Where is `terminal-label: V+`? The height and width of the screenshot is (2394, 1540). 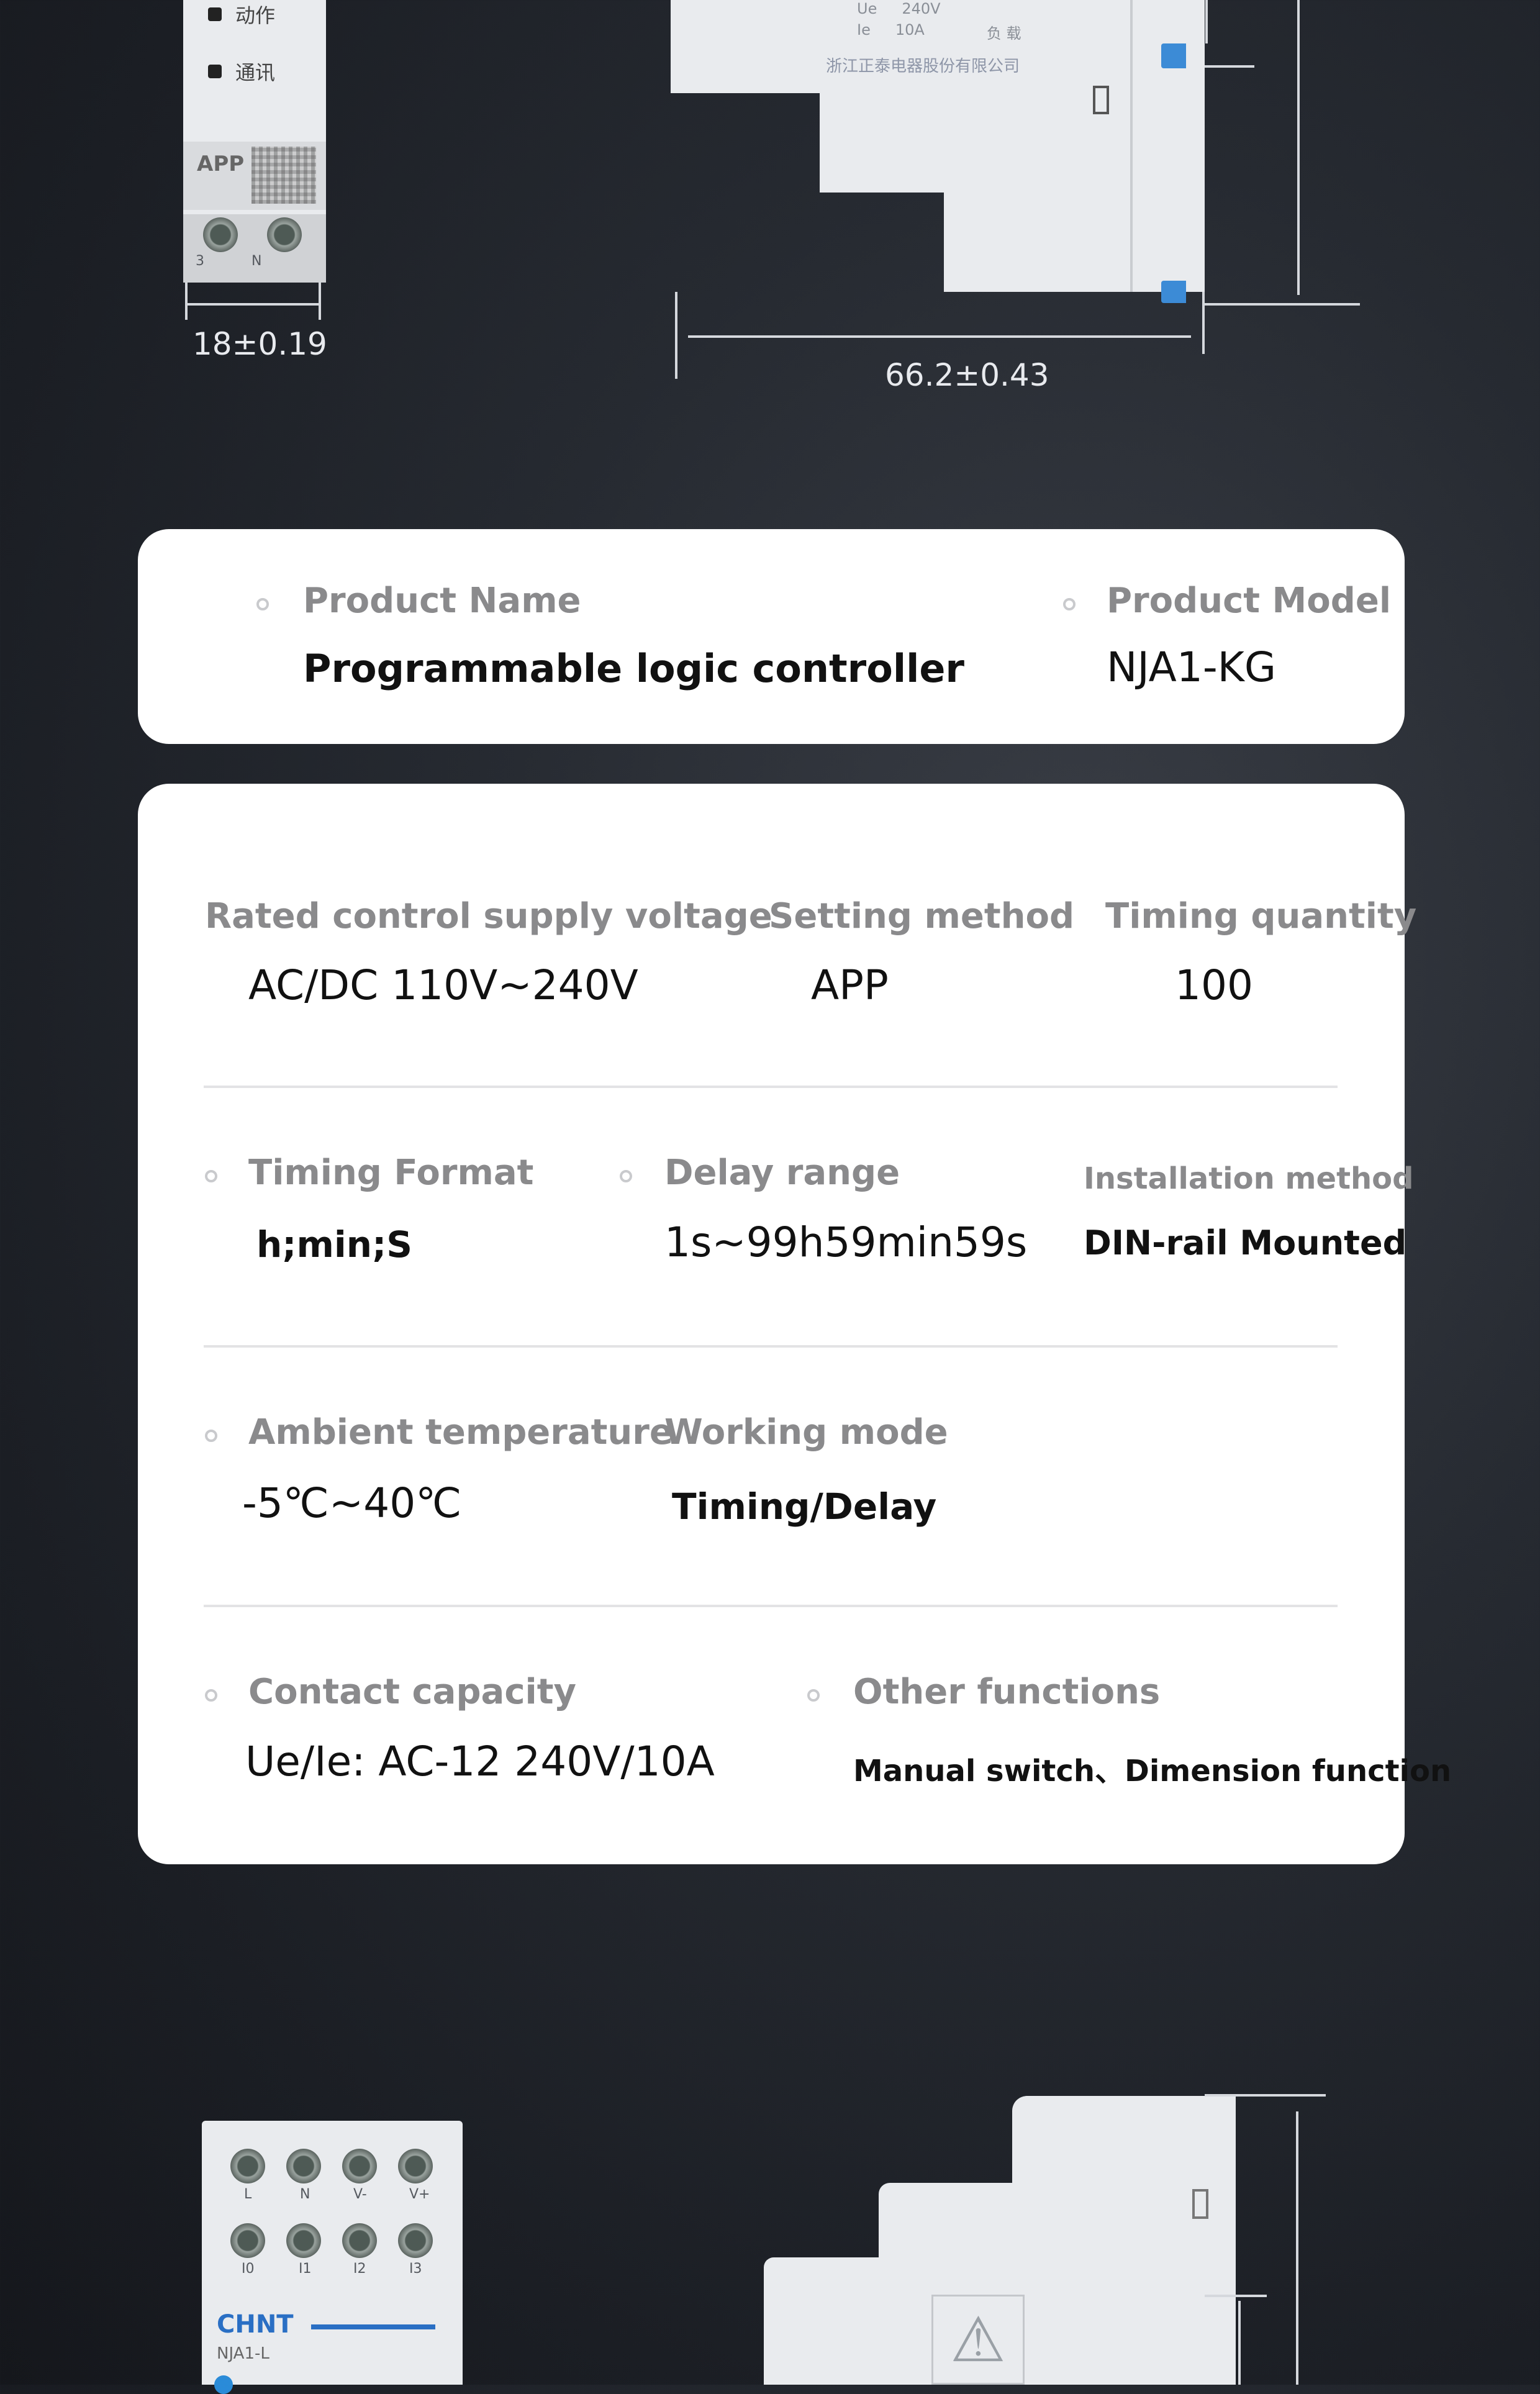
terminal-label: V+ is located at coordinates (419, 2194).